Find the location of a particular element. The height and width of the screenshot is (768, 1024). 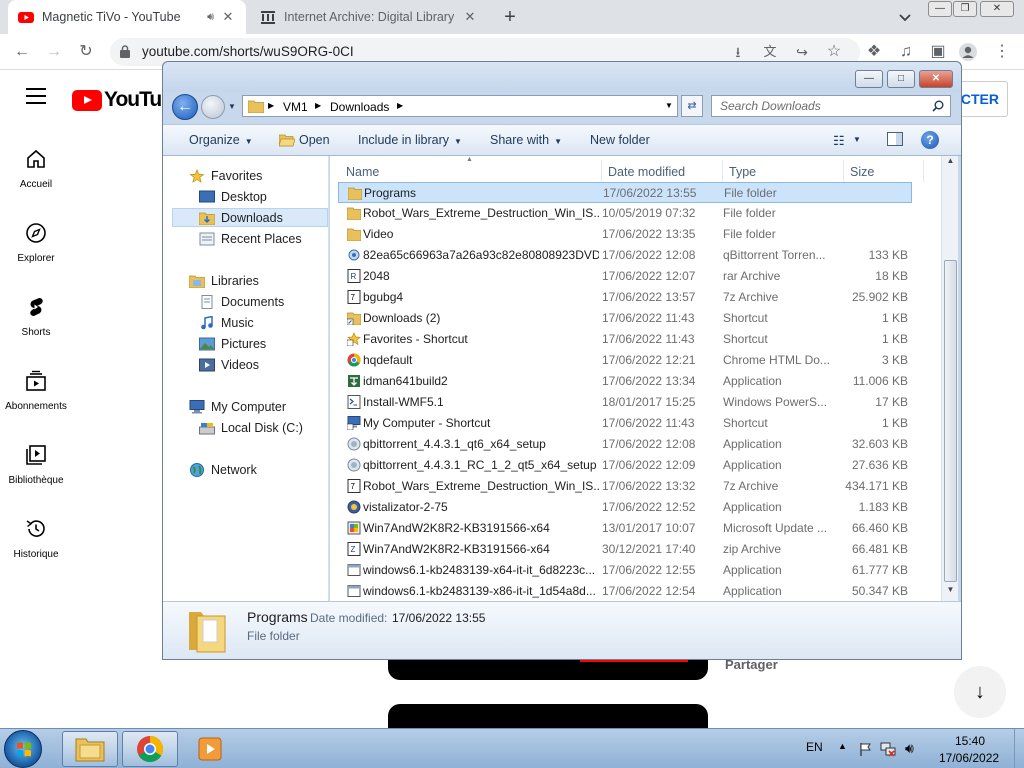

sidebar-item-shorts: Shorts is located at coordinates (36, 317).